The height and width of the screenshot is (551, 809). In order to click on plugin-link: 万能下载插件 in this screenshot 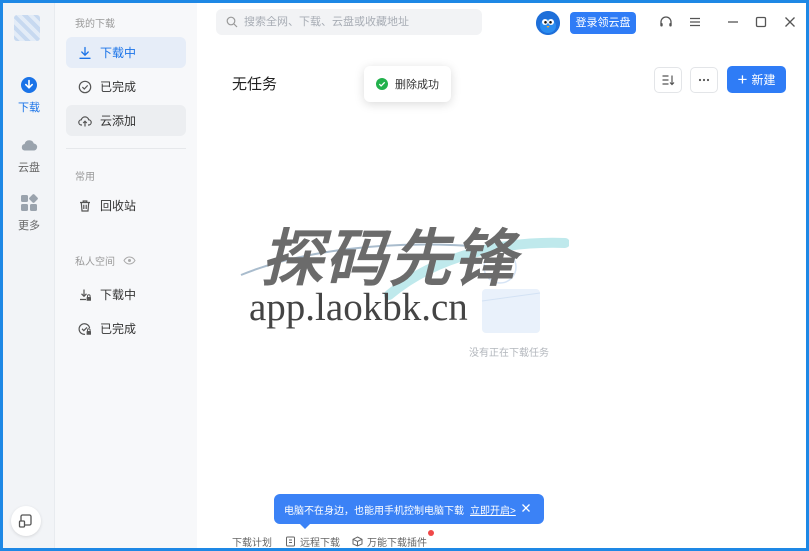, I will do `click(389, 541)`.